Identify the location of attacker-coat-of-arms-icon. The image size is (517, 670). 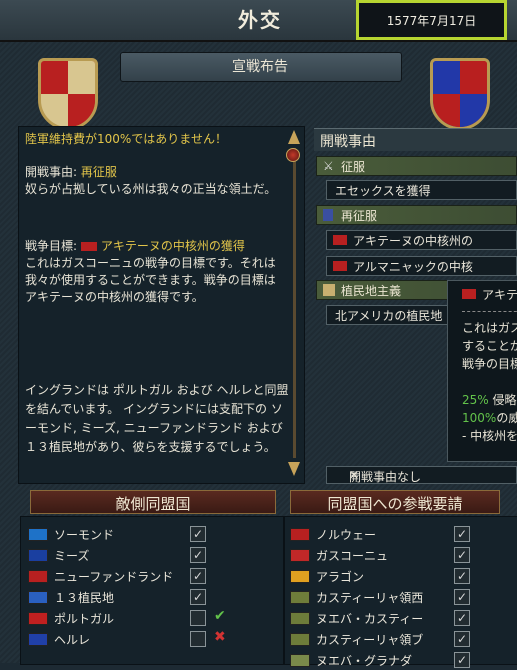
(68, 94).